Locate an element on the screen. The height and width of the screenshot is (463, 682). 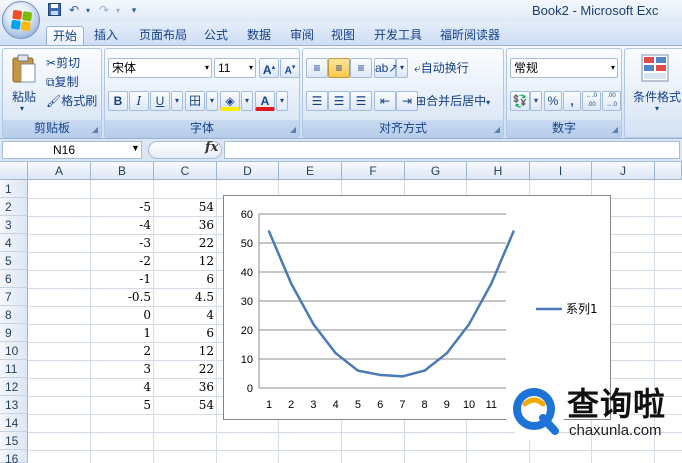
tab-home: 开始 is located at coordinates (65, 36).